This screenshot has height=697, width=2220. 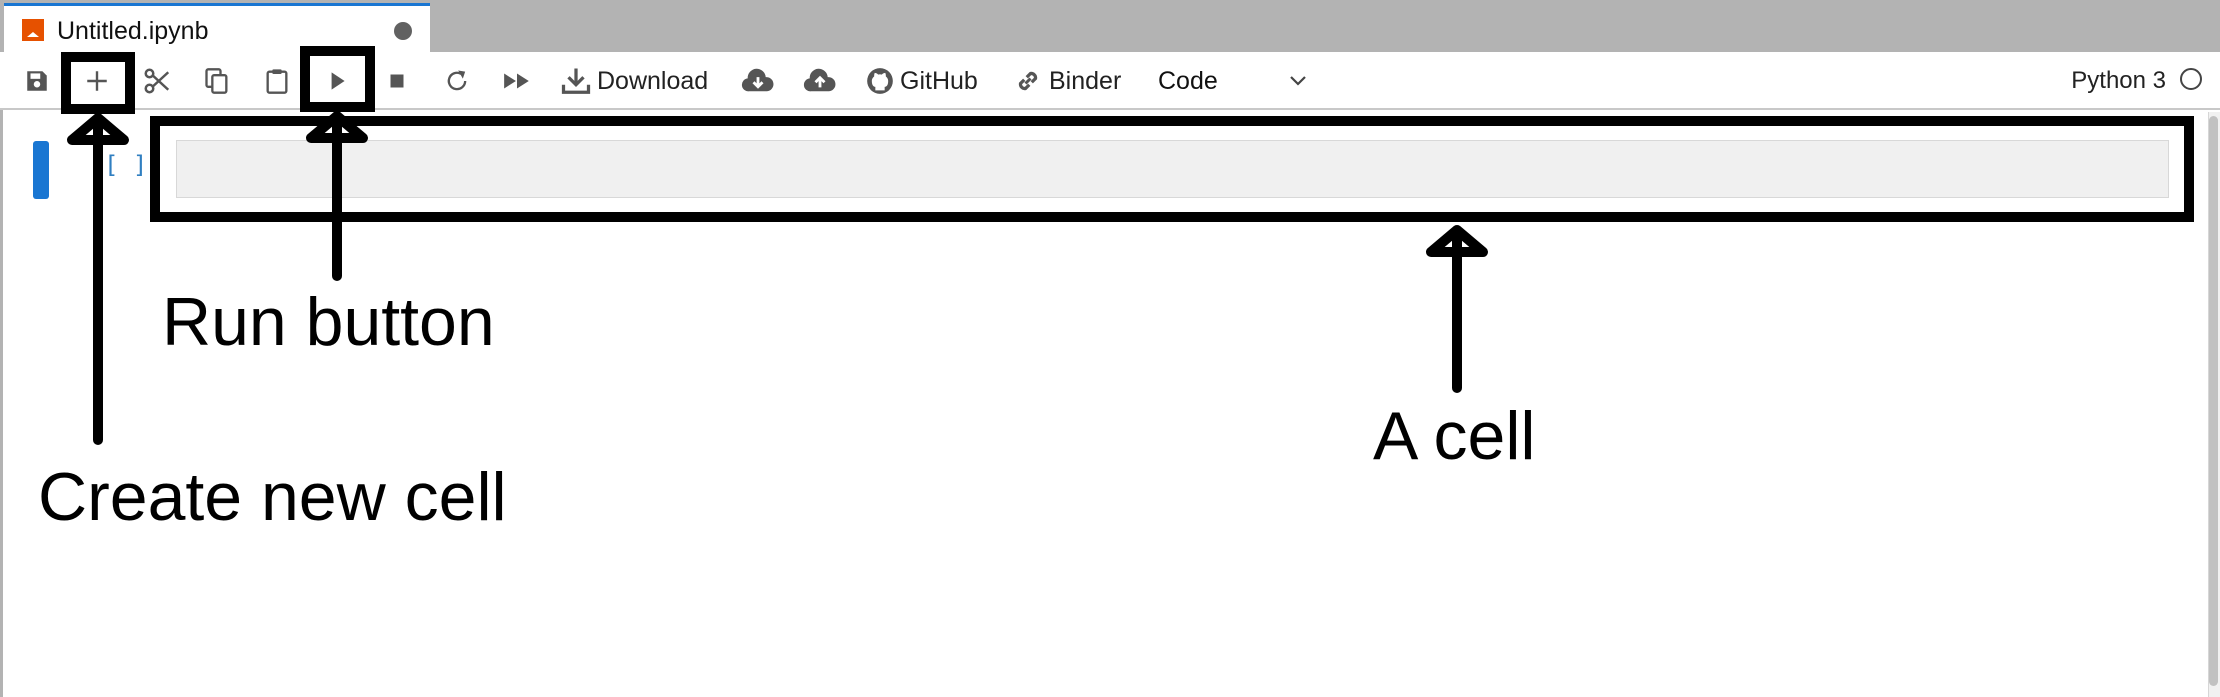 I want to click on arrow-create-cell, so click(x=98, y=279).